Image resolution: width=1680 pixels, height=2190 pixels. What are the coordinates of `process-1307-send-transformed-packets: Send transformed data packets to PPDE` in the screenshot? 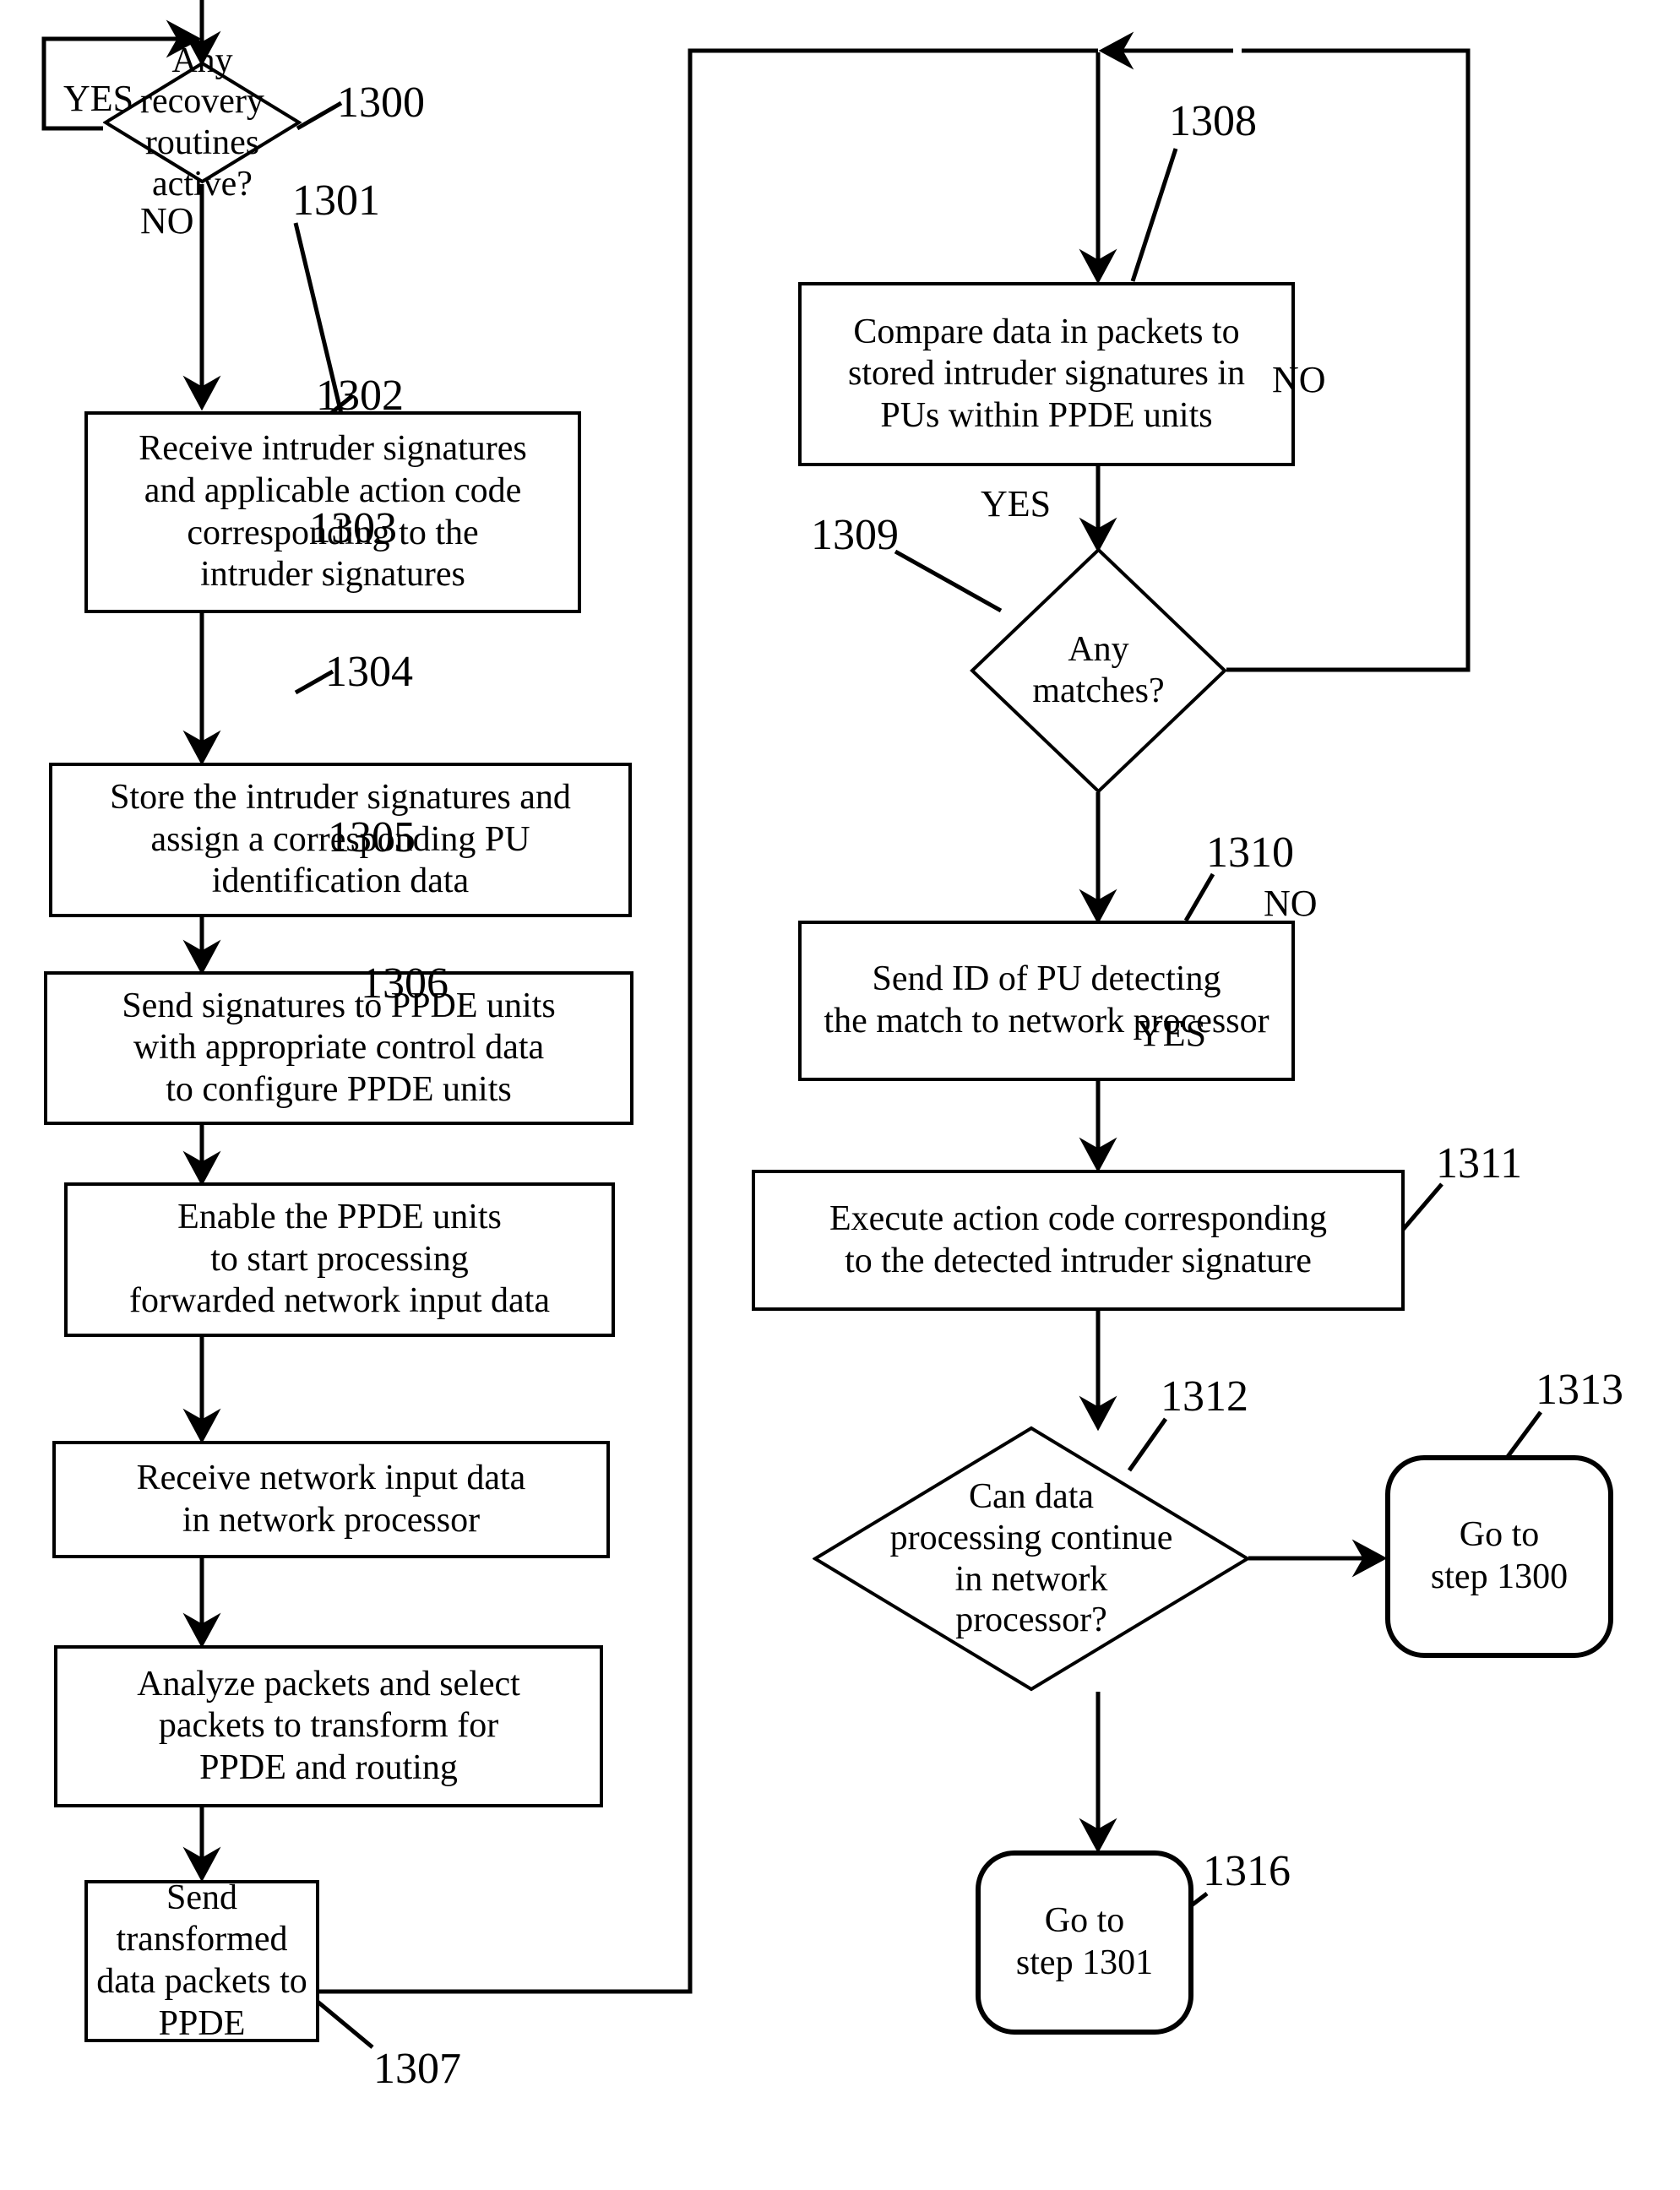 It's located at (201, 1961).